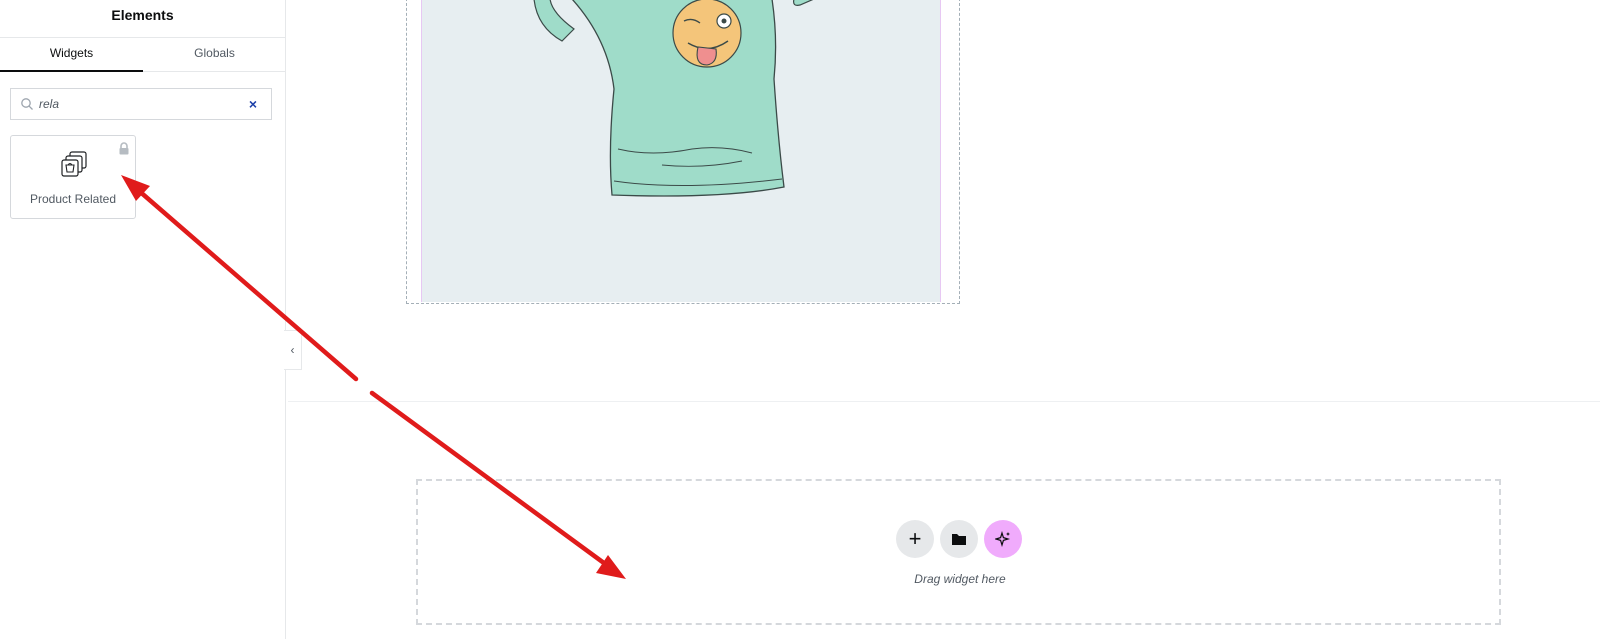  Describe the element at coordinates (960, 579) in the screenshot. I see `drag-widget-hint: Drag widget here` at that location.